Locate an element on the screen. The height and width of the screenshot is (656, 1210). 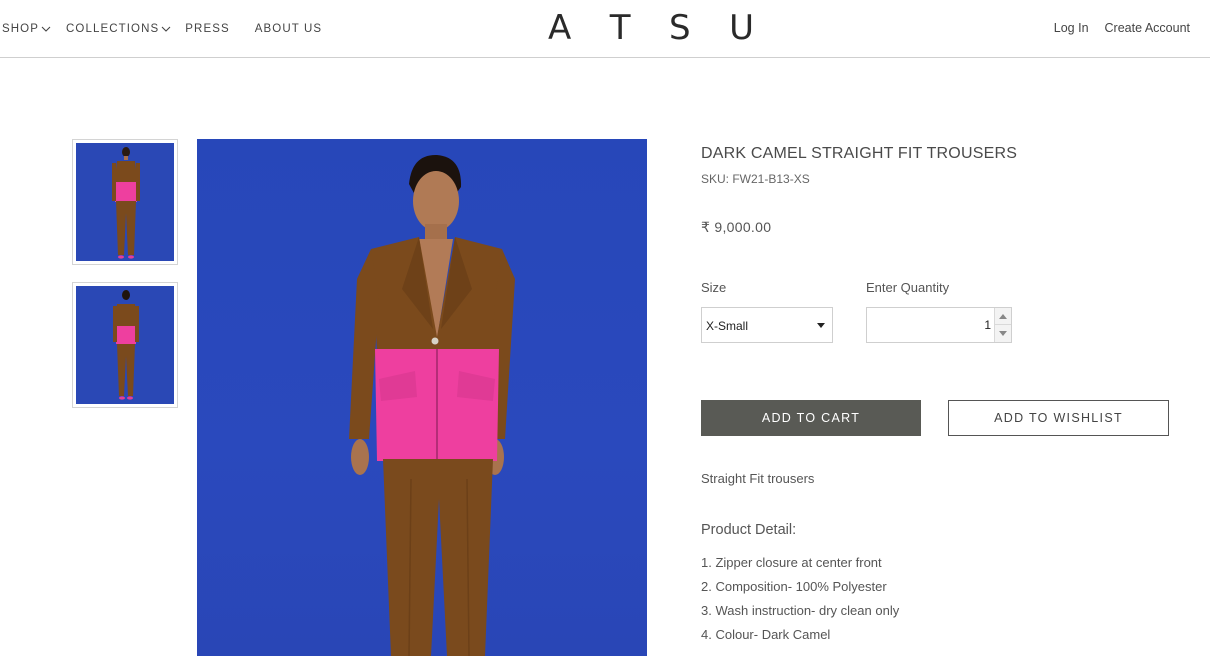
quantity-spinner is located at coordinates (1002, 325).